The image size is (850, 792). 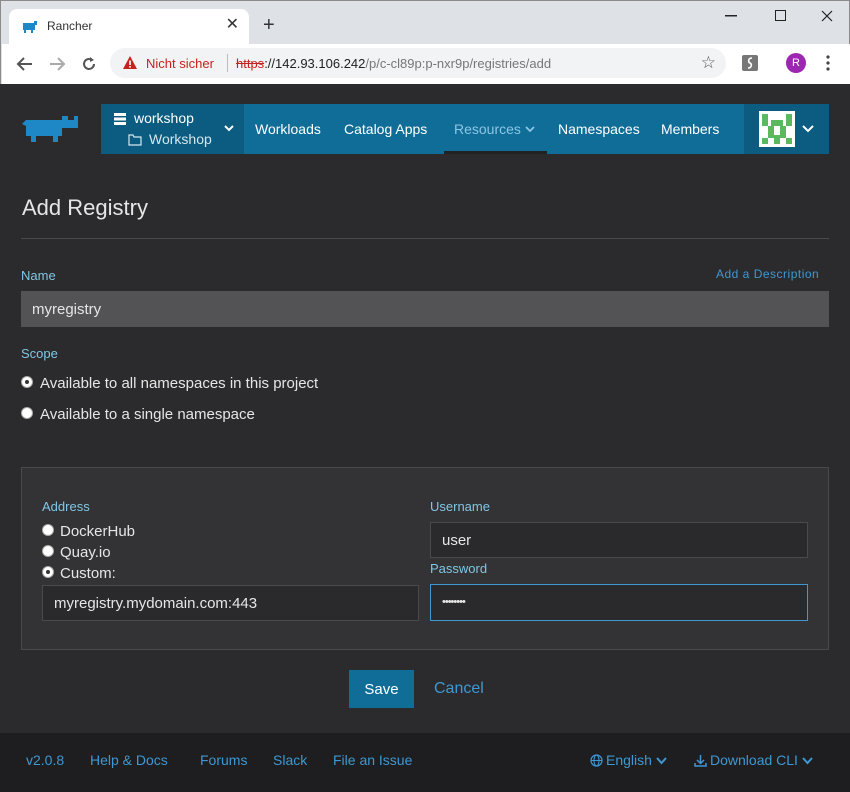 I want to click on page-title: Add Registry, so click(x=85, y=207).